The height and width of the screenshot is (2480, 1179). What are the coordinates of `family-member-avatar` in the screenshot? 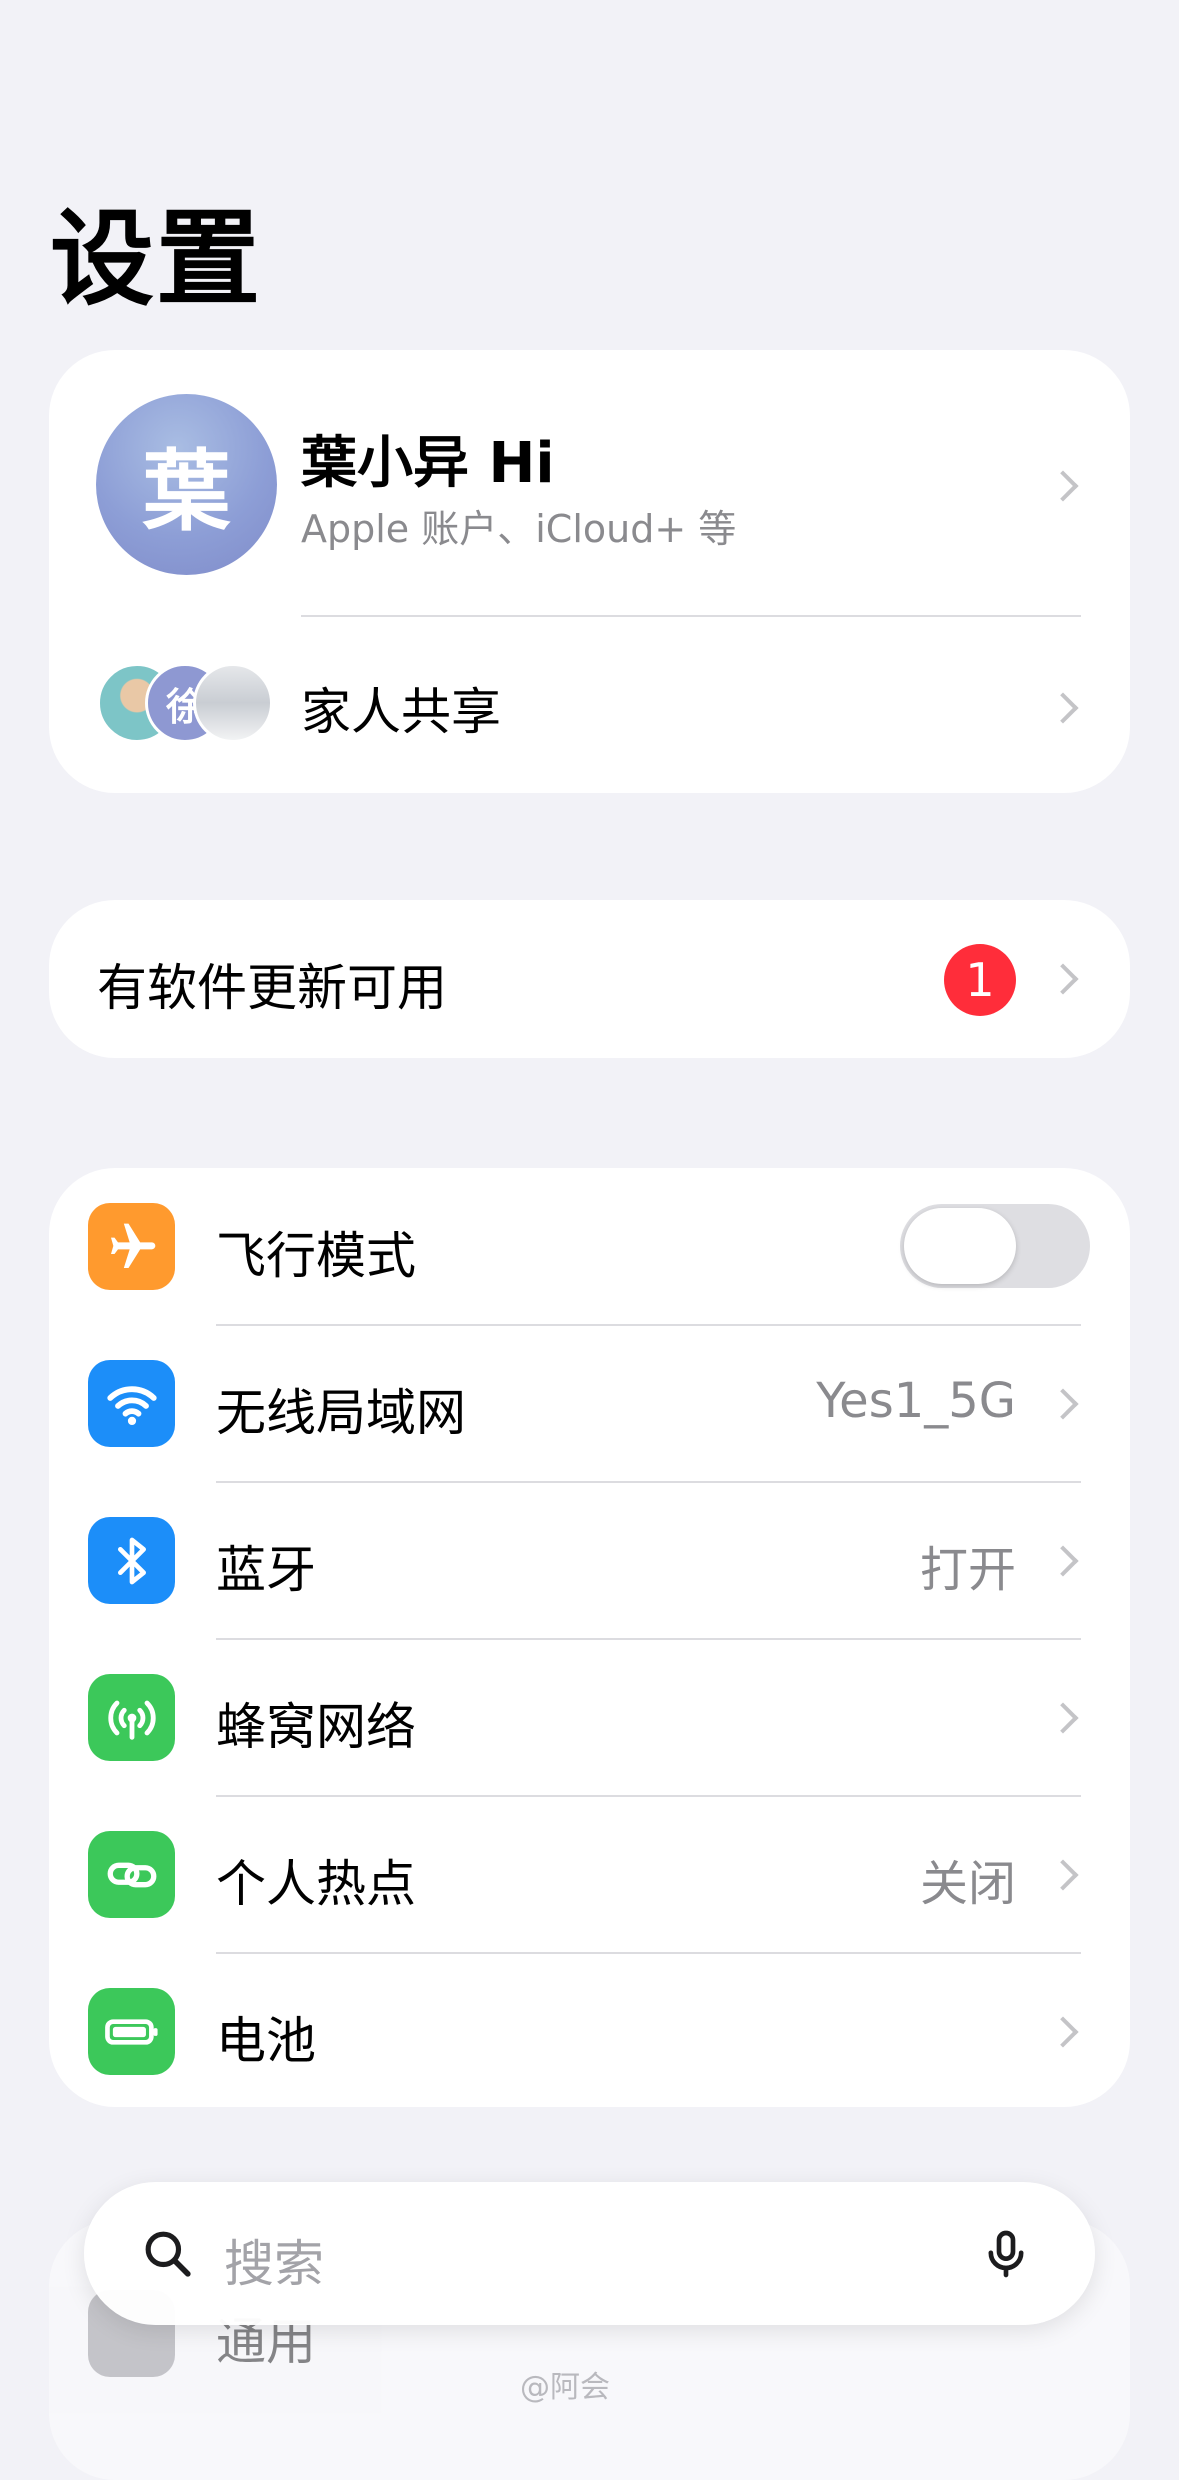 It's located at (233, 703).